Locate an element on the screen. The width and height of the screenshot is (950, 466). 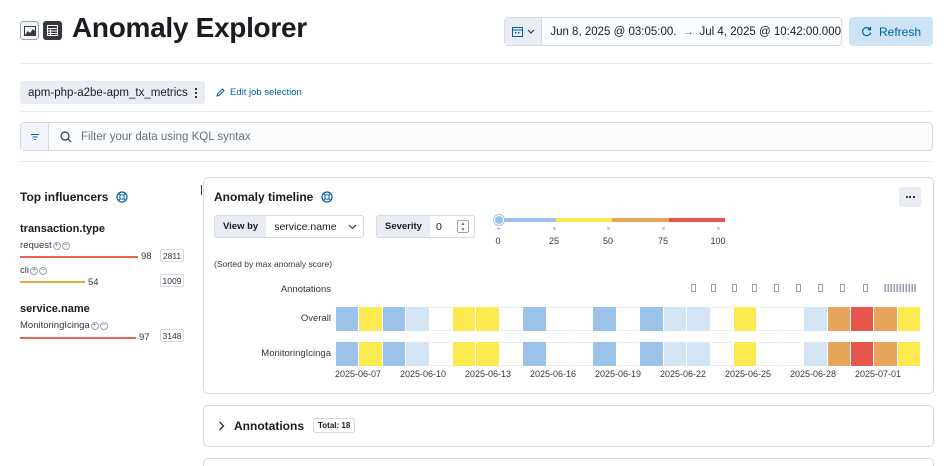
swimlane-monitoringicinga is located at coordinates (629, 354).